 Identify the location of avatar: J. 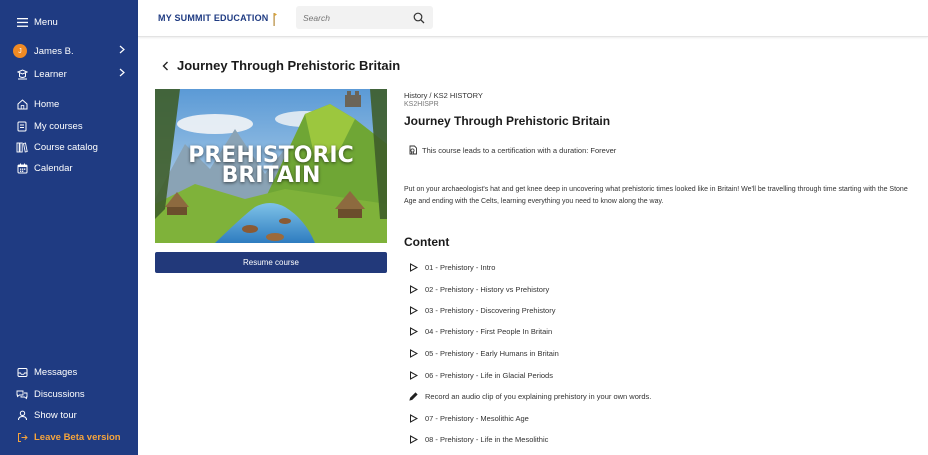
(20, 51).